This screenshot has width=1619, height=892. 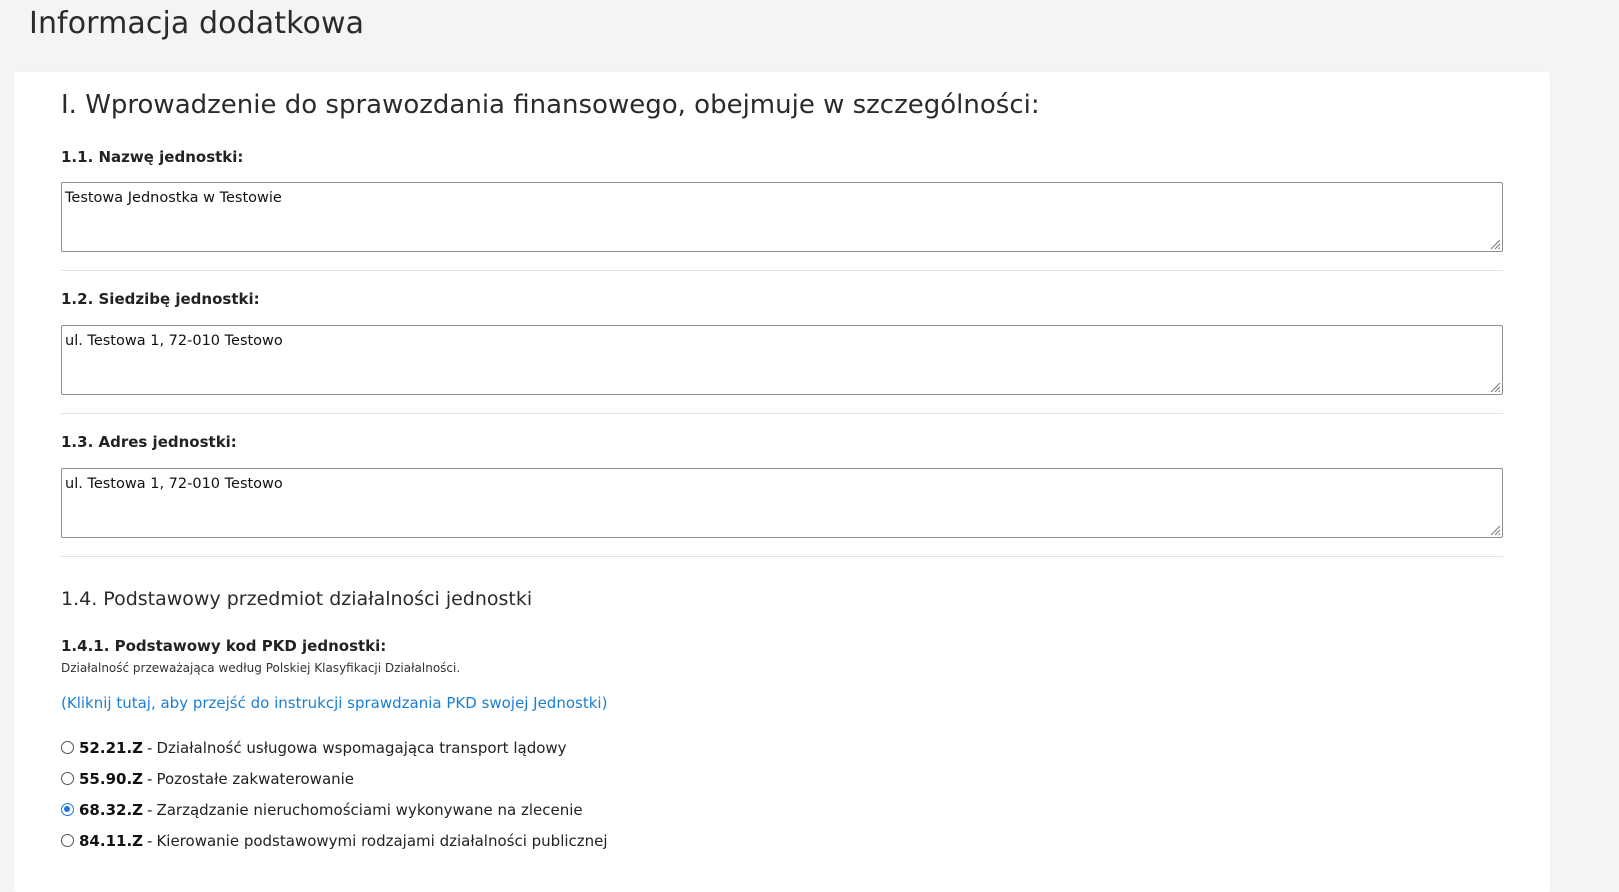 I want to click on unit-name-textarea: Testowa Jednostka w Testowie, so click(x=782, y=217).